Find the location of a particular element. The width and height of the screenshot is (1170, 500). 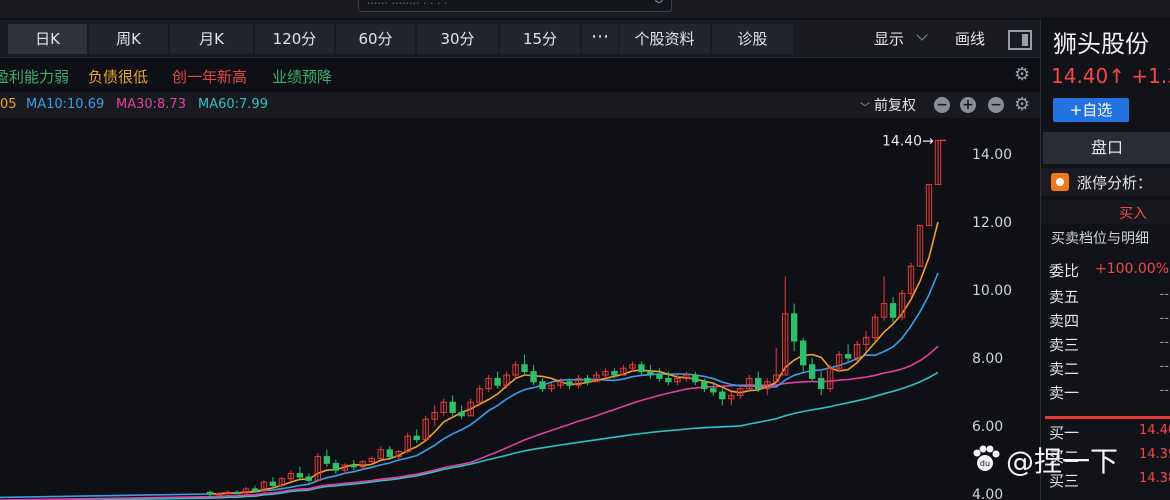

tab-30min: 30分 is located at coordinates (458, 39).